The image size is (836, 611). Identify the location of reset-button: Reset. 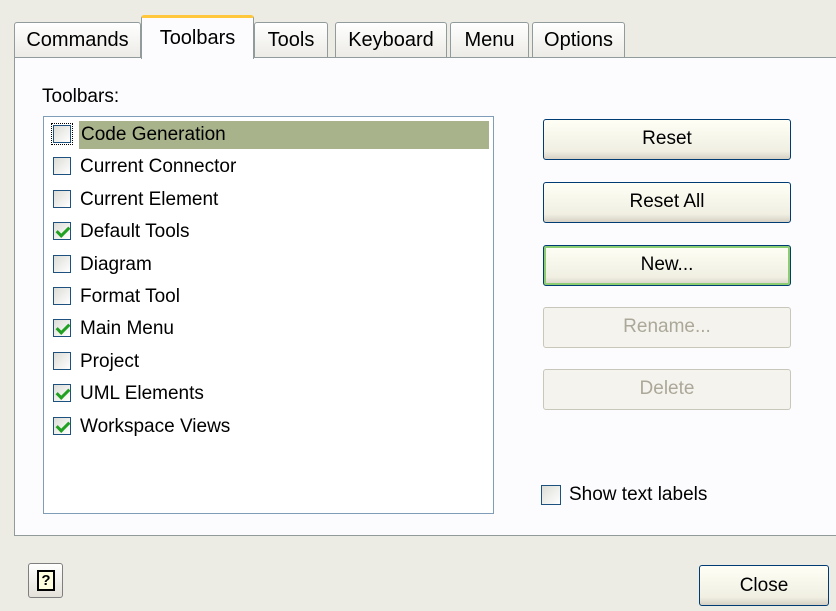
(667, 139).